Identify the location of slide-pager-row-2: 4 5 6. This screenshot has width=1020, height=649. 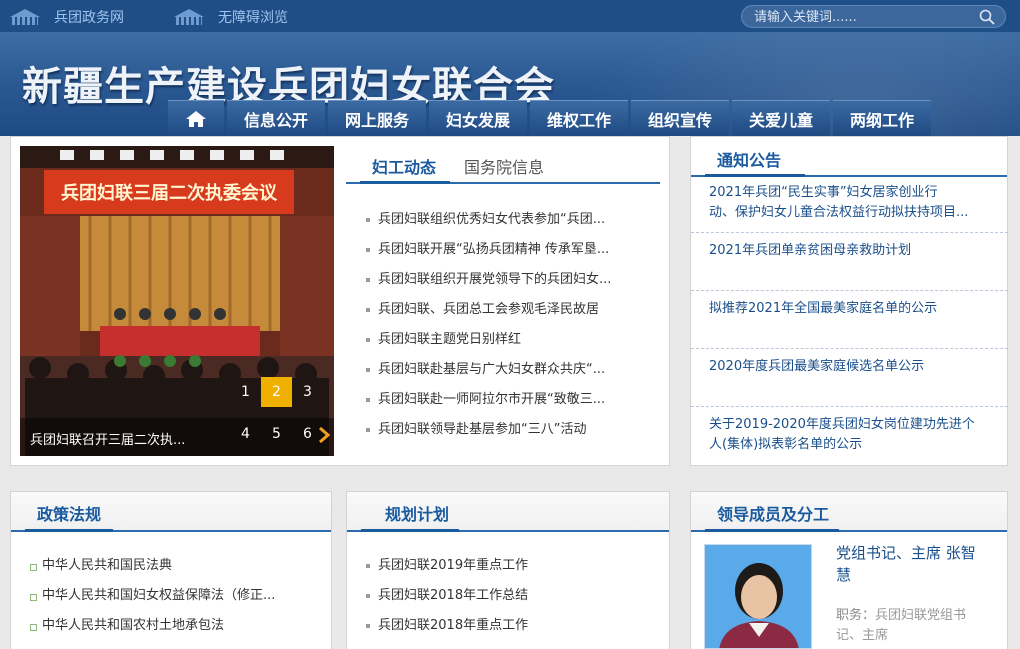
(276, 434).